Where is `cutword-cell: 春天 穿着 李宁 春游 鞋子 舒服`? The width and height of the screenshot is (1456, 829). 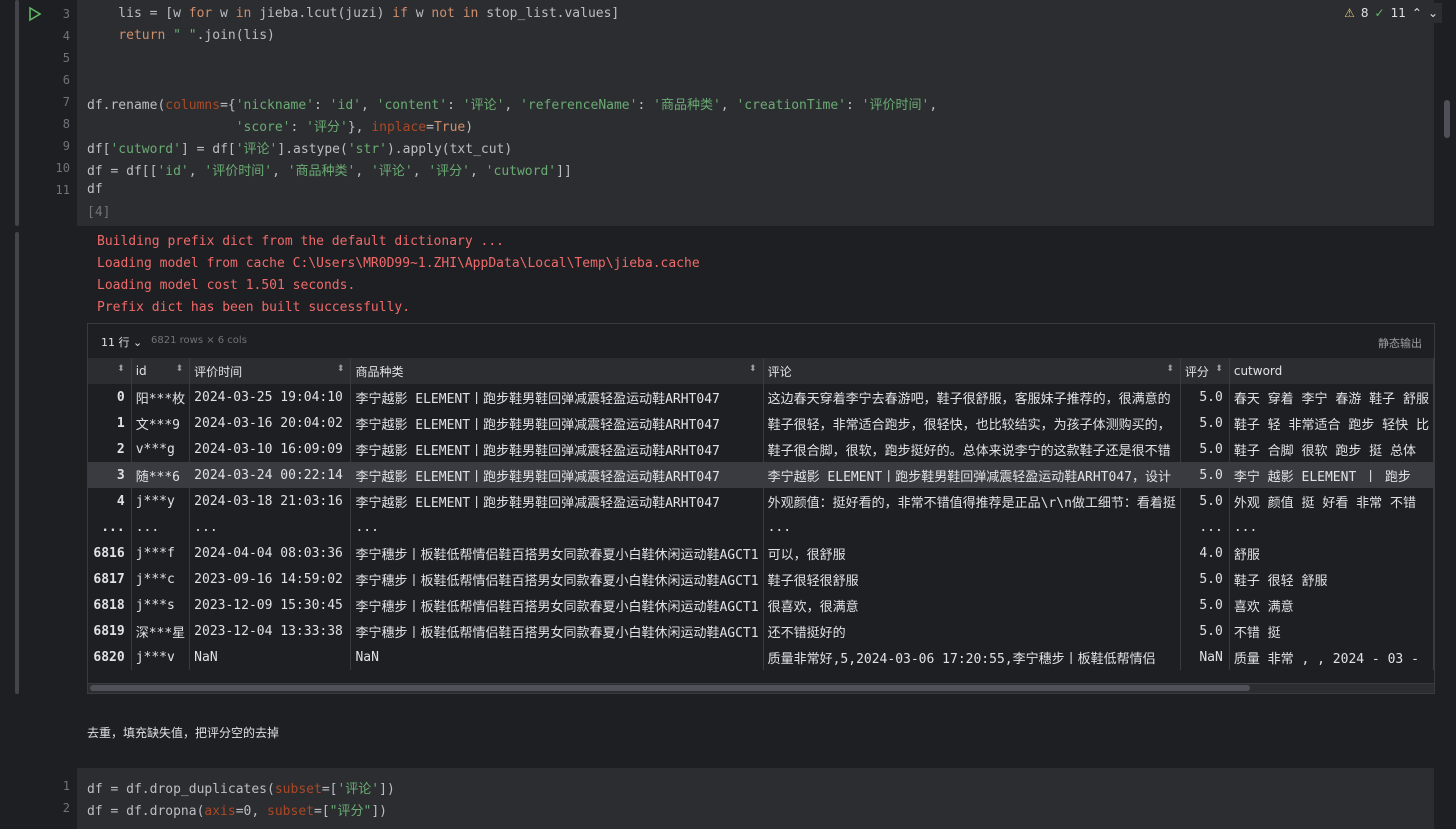 cutword-cell: 春天 穿着 李宁 春游 鞋子 舒服 is located at coordinates (1331, 397).